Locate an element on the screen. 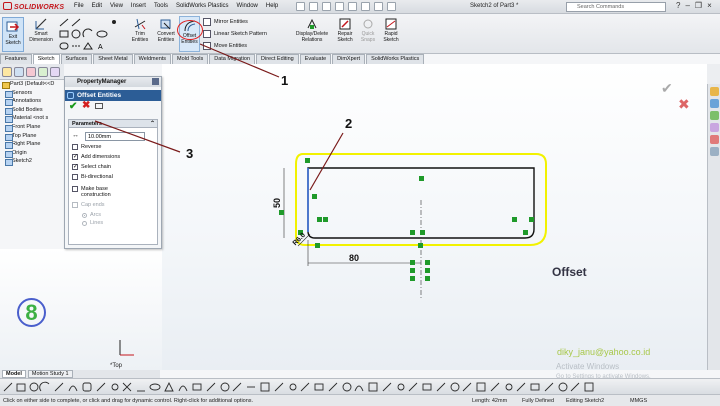 Image resolution: width=720 pixels, height=406 pixels. print-icon is located at coordinates (339, 6).